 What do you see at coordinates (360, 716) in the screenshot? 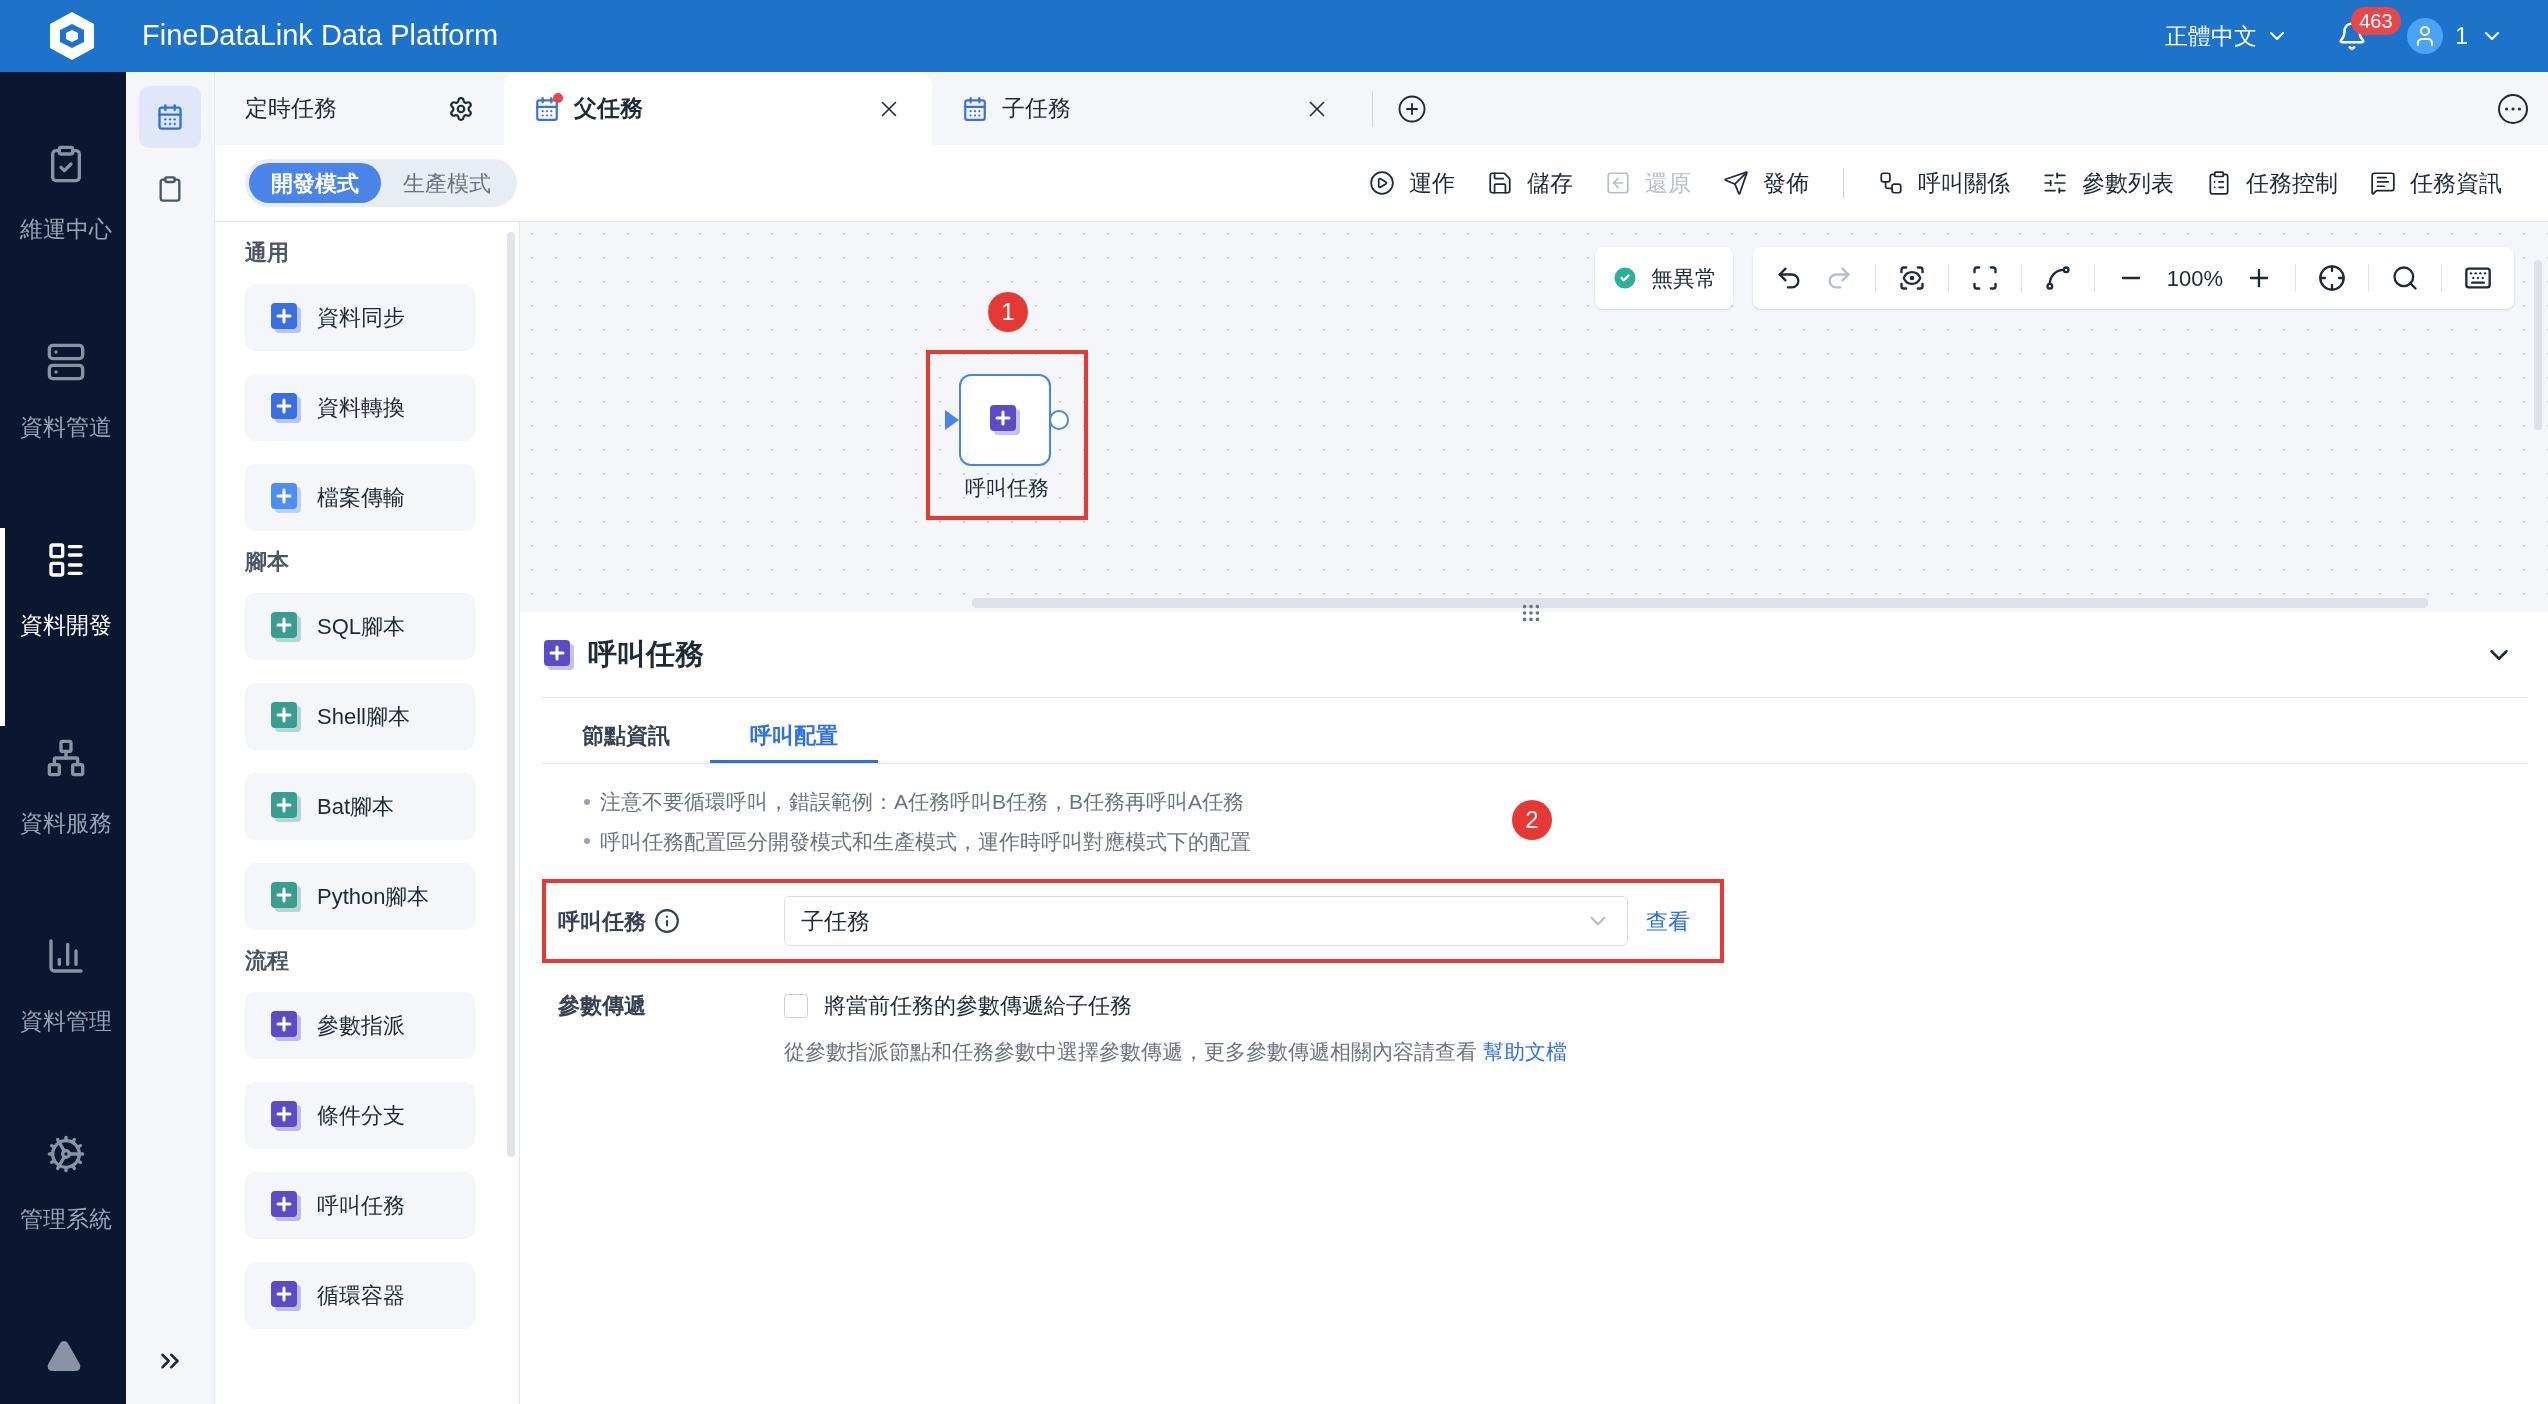
I see `palette-item: Shell腳本` at bounding box center [360, 716].